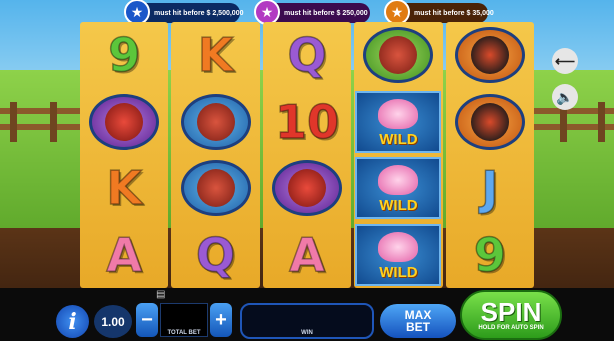 The height and width of the screenshot is (341, 614). I want to click on sound-button: 🔈, so click(565, 97).